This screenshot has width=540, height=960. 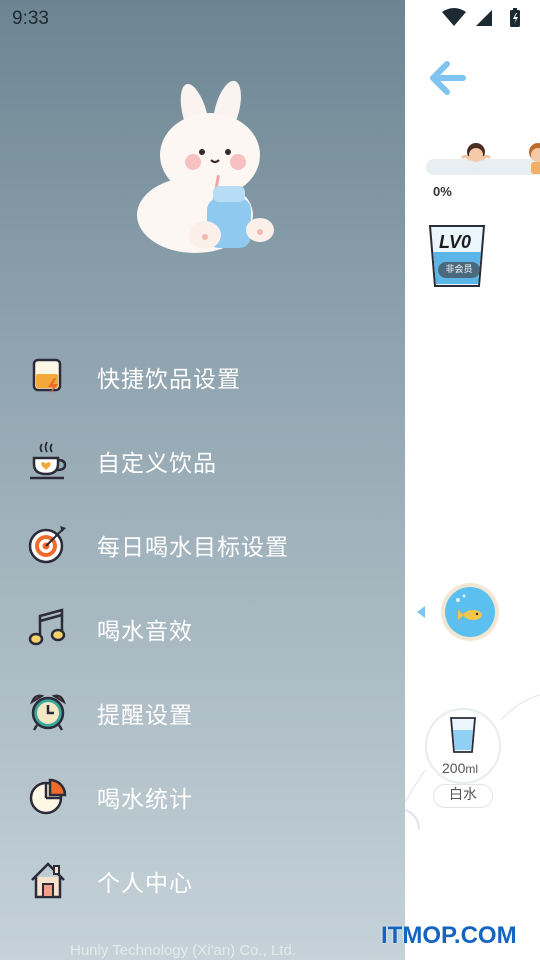 What do you see at coordinates (48, 880) in the screenshot?
I see `home-icon` at bounding box center [48, 880].